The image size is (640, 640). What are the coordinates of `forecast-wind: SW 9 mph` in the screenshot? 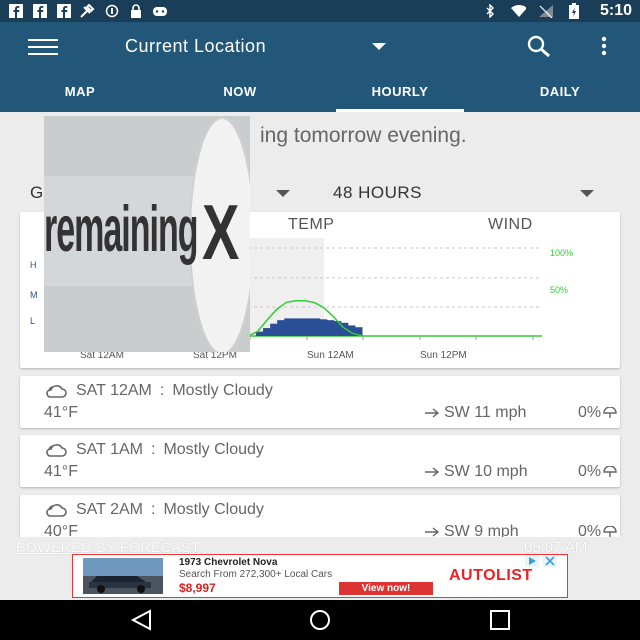 It's located at (471, 530).